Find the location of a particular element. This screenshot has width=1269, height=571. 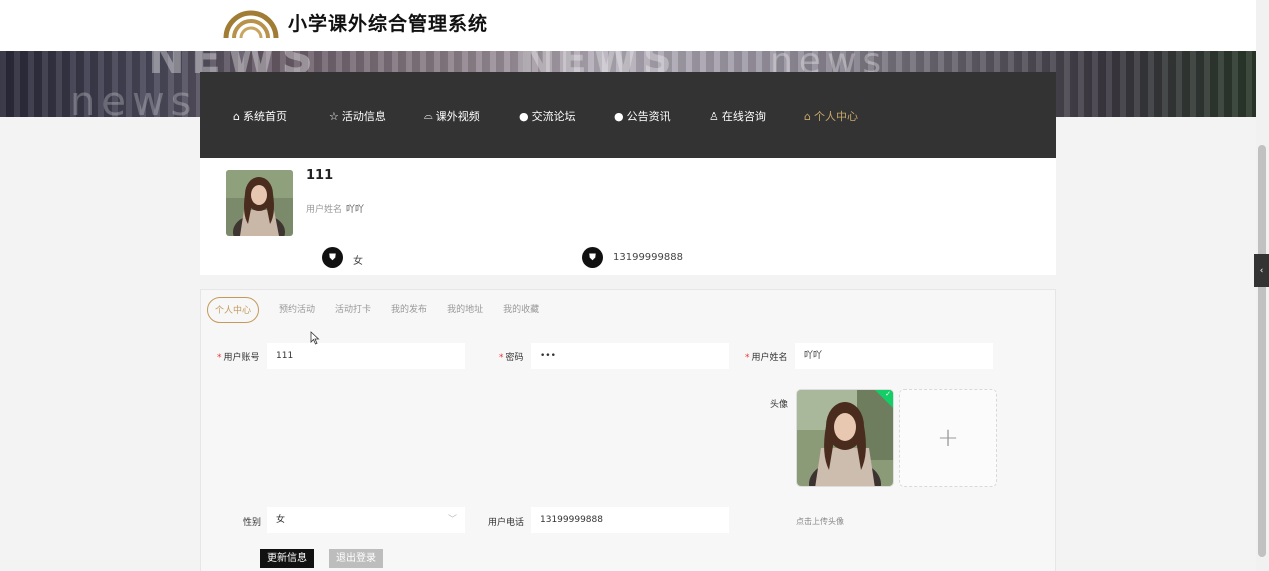

profile-realname-value: 吖吖 is located at coordinates (355, 210).